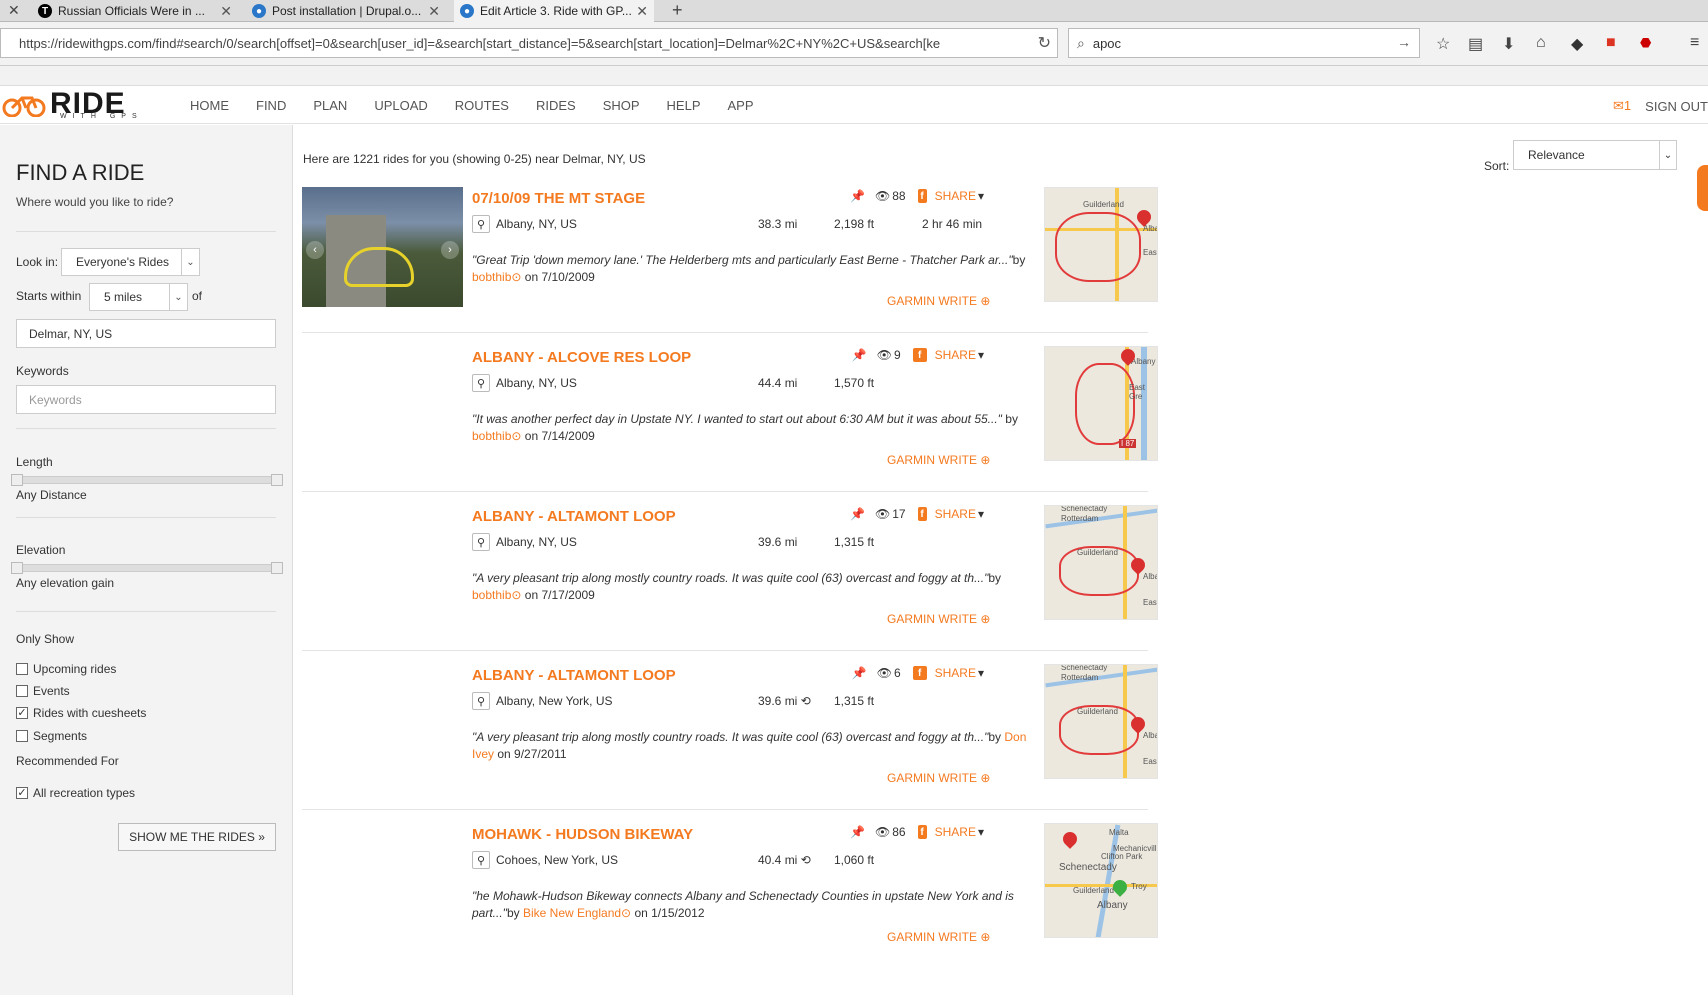 This screenshot has width=1708, height=995. I want to click on checkbox-events: Events, so click(43, 691).